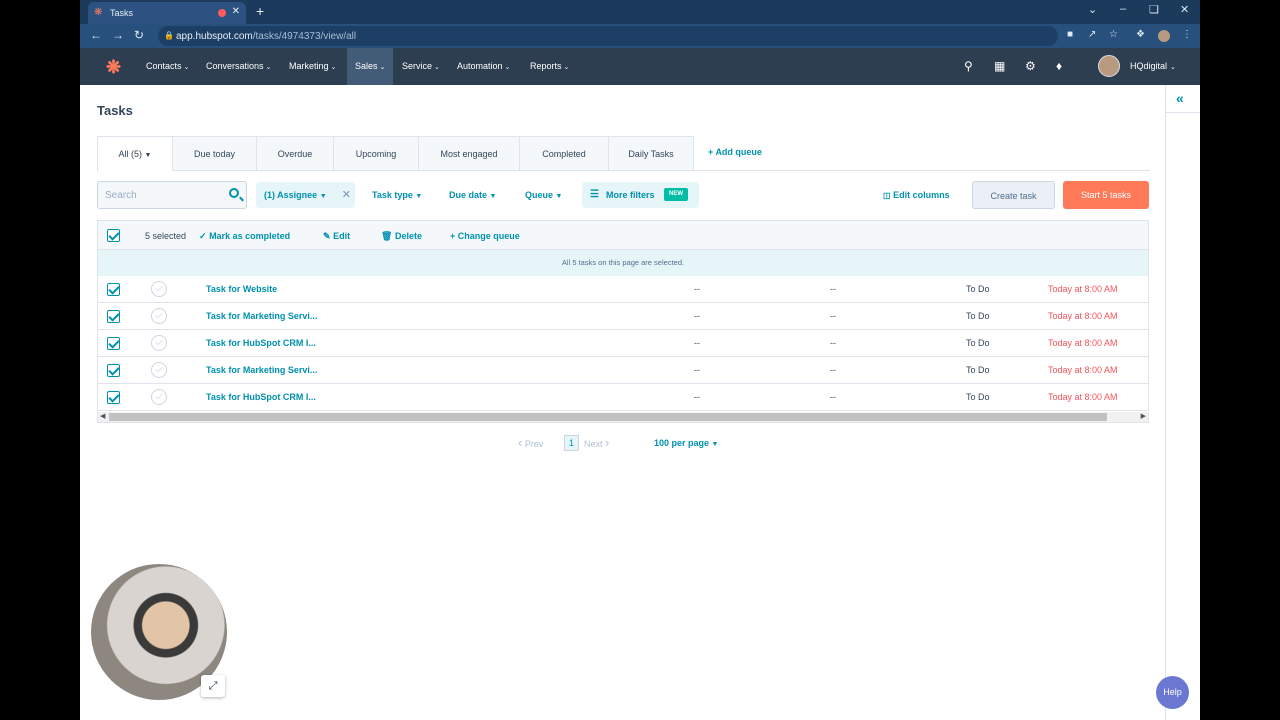 This screenshot has width=1280, height=720. I want to click on change-queue-button: + Change queue, so click(485, 236).